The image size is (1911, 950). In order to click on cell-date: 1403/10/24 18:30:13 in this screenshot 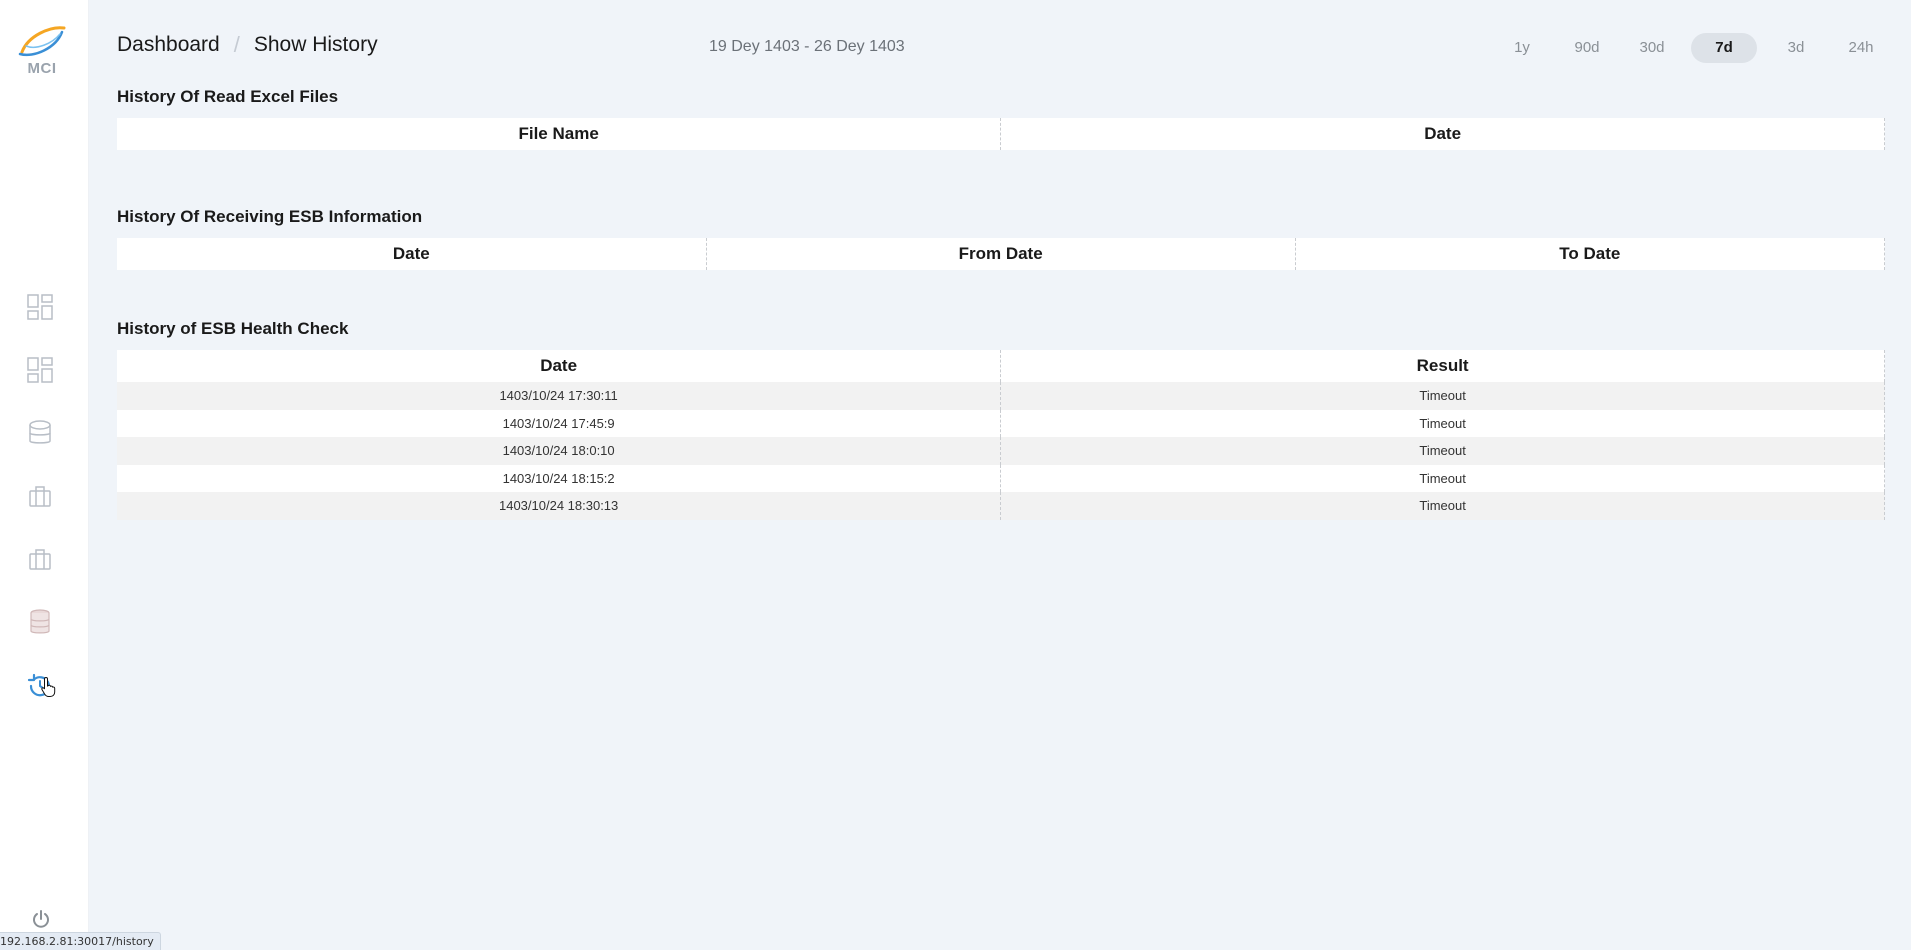, I will do `click(559, 506)`.